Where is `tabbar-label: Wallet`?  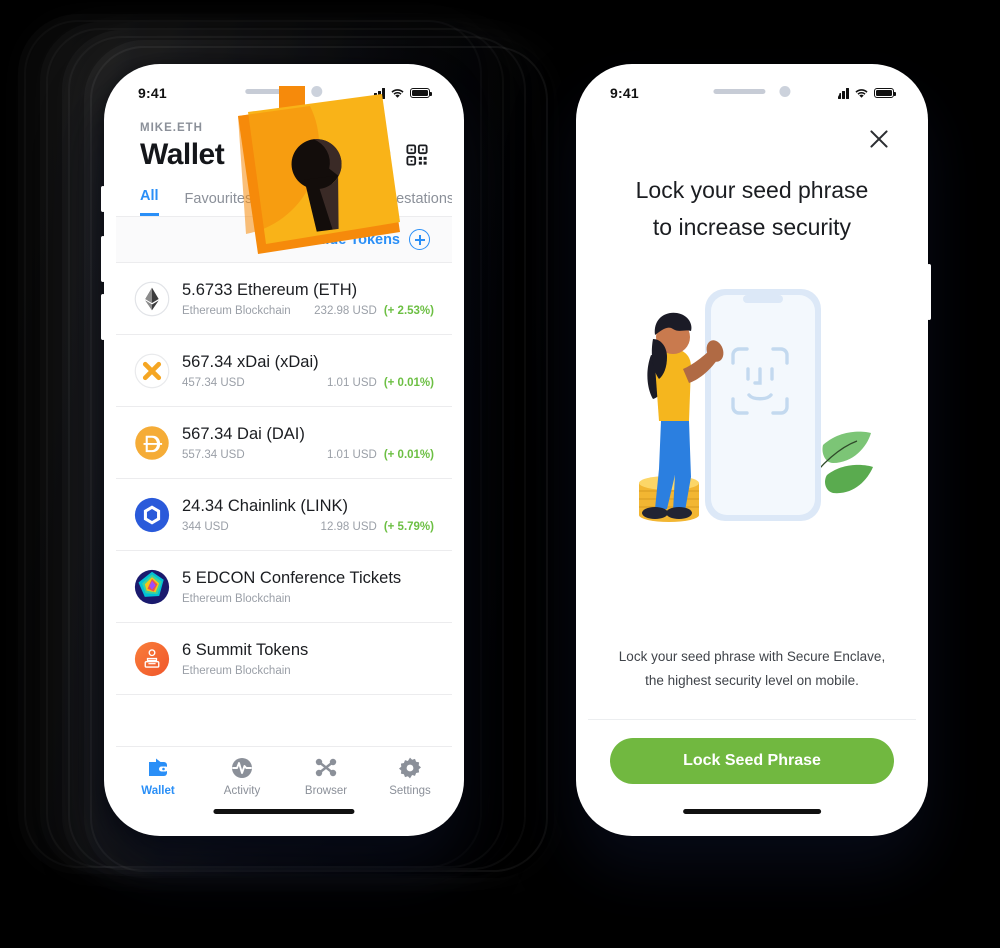
tabbar-label: Wallet is located at coordinates (158, 791).